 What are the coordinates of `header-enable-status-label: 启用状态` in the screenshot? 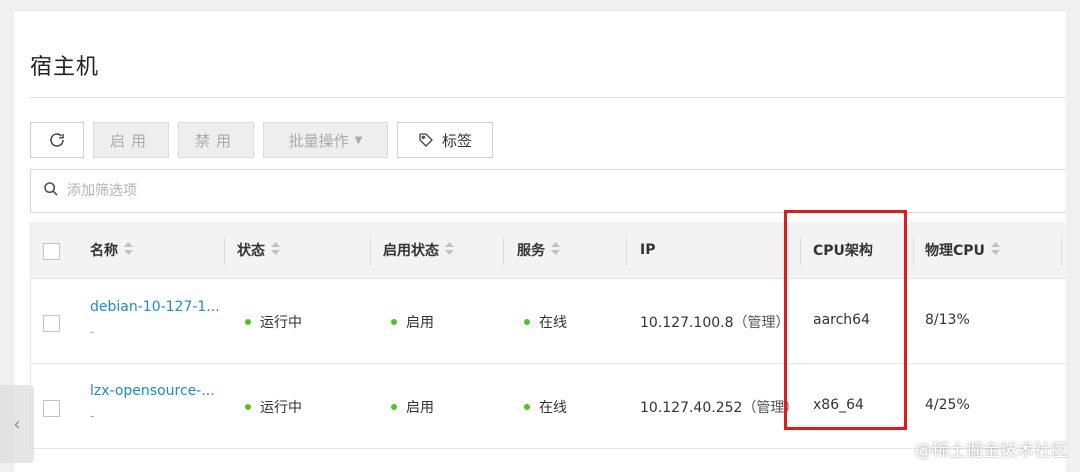 It's located at (411, 251).